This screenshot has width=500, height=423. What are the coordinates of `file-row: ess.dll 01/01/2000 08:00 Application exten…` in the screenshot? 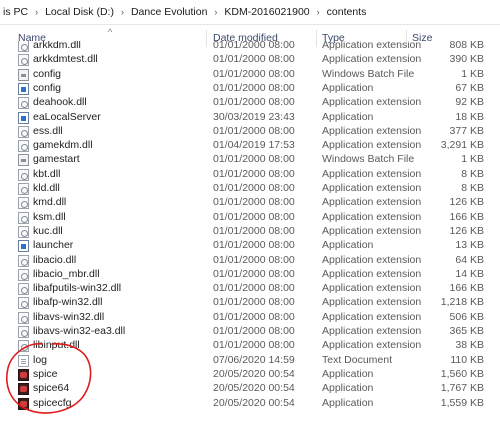 It's located at (250, 132).